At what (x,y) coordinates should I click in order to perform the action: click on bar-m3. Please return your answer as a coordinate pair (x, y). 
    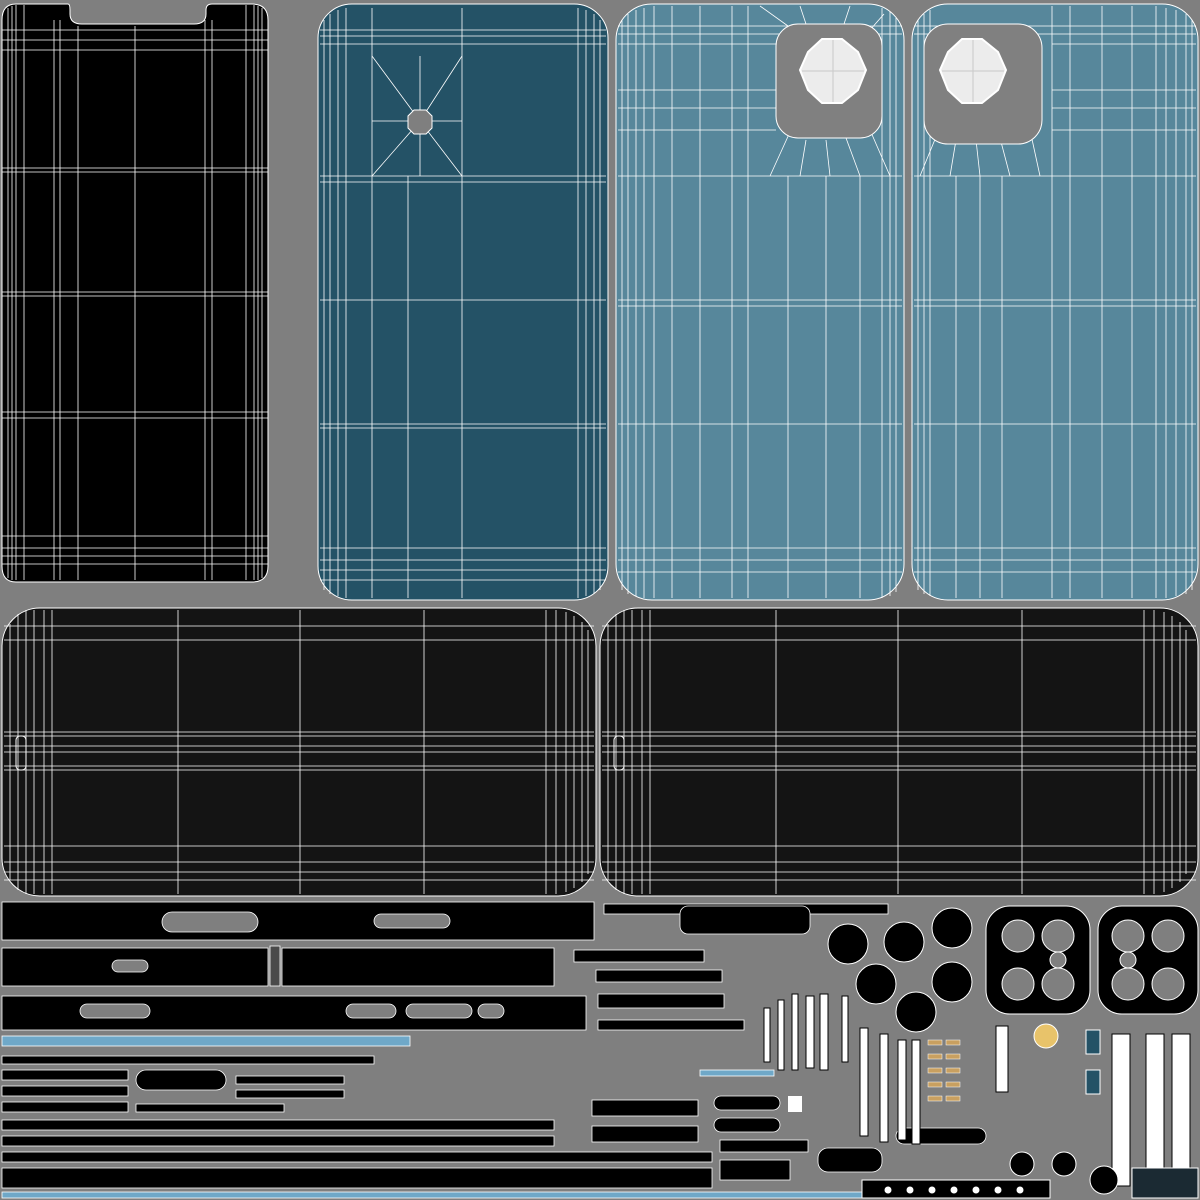
    Looking at the image, I should click on (661, 1001).